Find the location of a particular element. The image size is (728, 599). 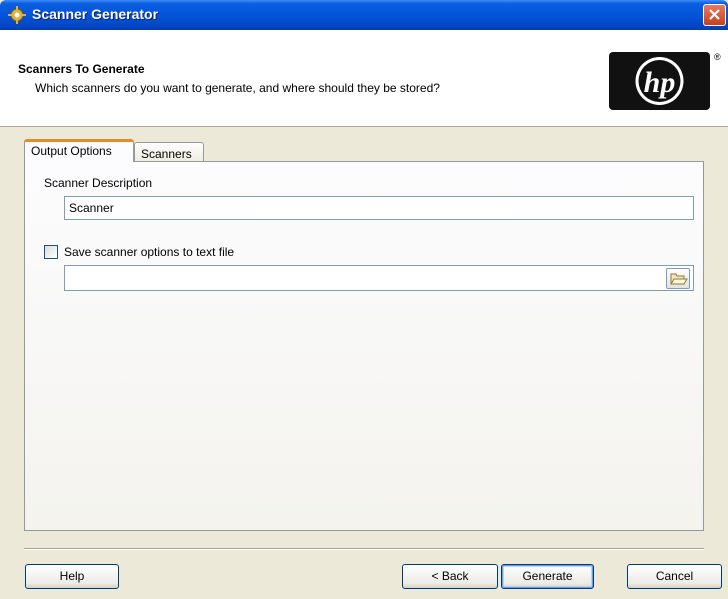

cancel-button: Cancel is located at coordinates (674, 576).